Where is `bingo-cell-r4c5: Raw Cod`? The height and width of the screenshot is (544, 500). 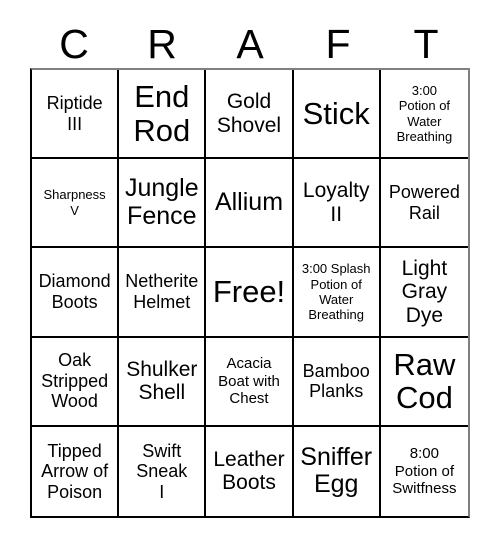
bingo-cell-r4c5: Raw Cod is located at coordinates (424, 382).